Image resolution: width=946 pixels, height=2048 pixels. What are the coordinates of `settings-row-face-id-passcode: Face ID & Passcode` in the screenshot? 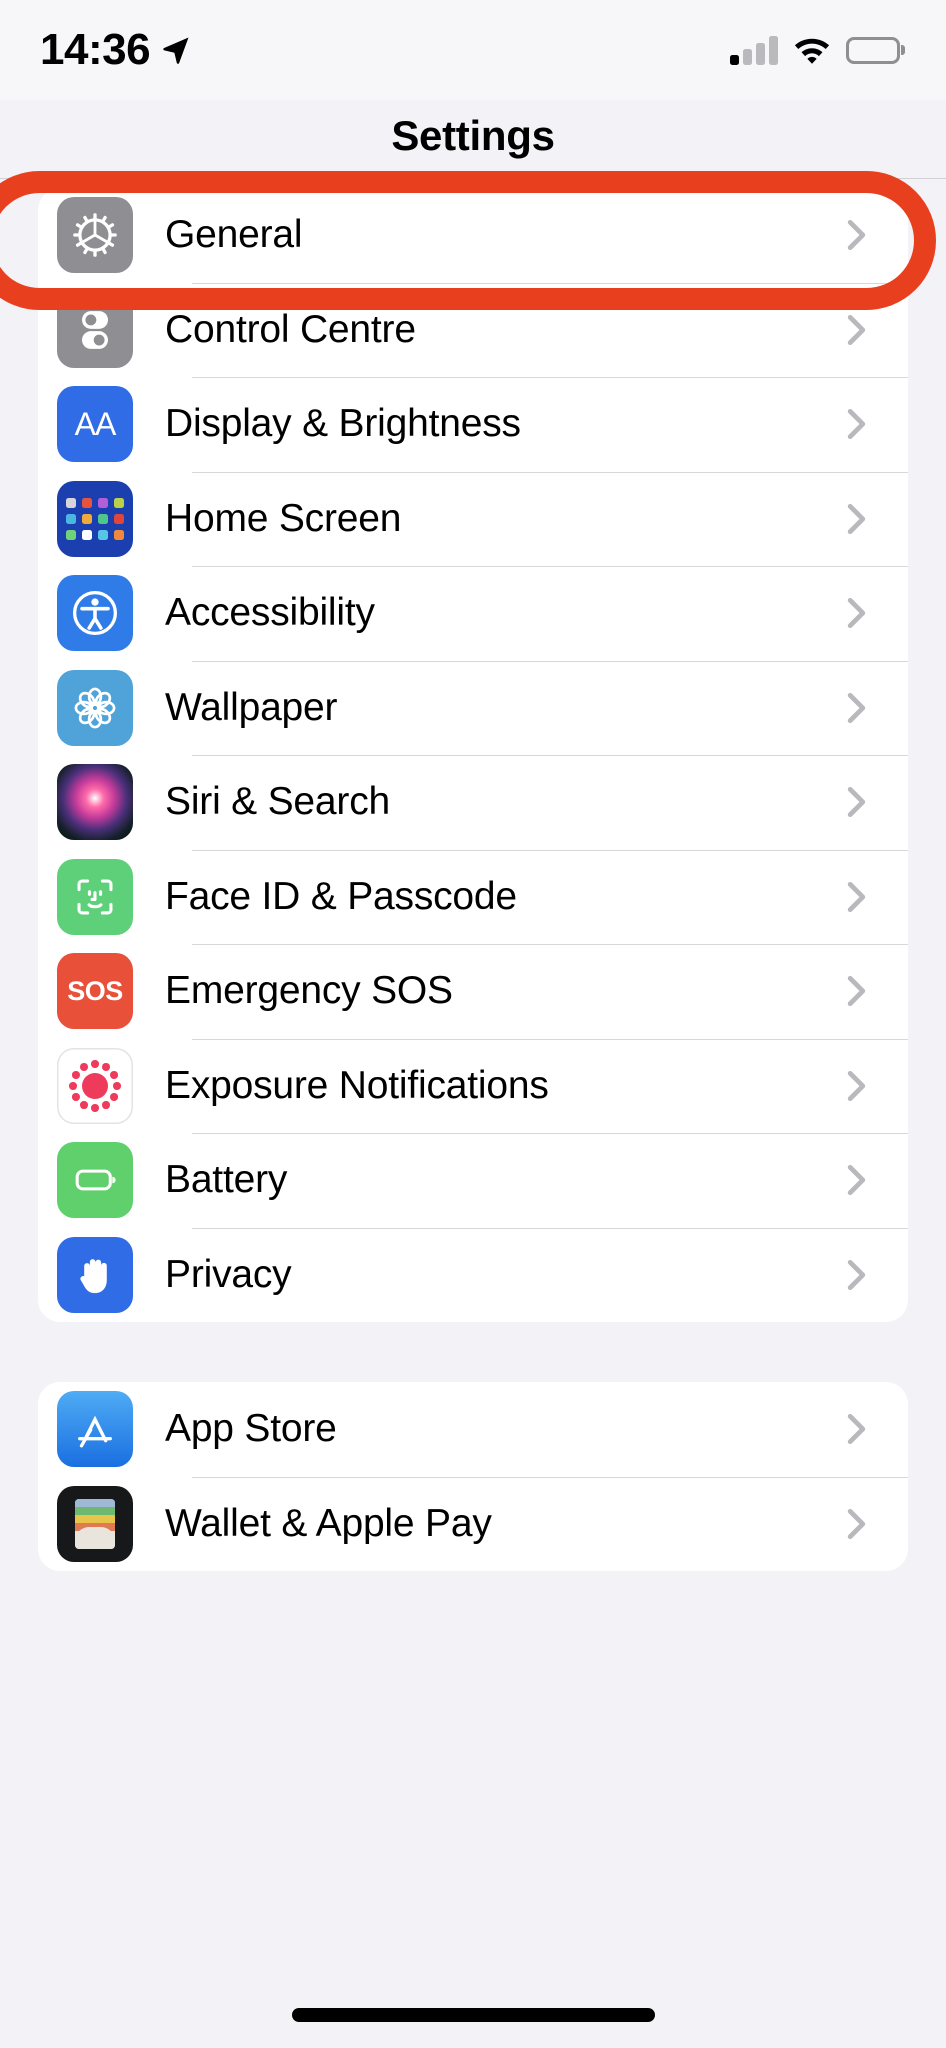 It's located at (473, 897).